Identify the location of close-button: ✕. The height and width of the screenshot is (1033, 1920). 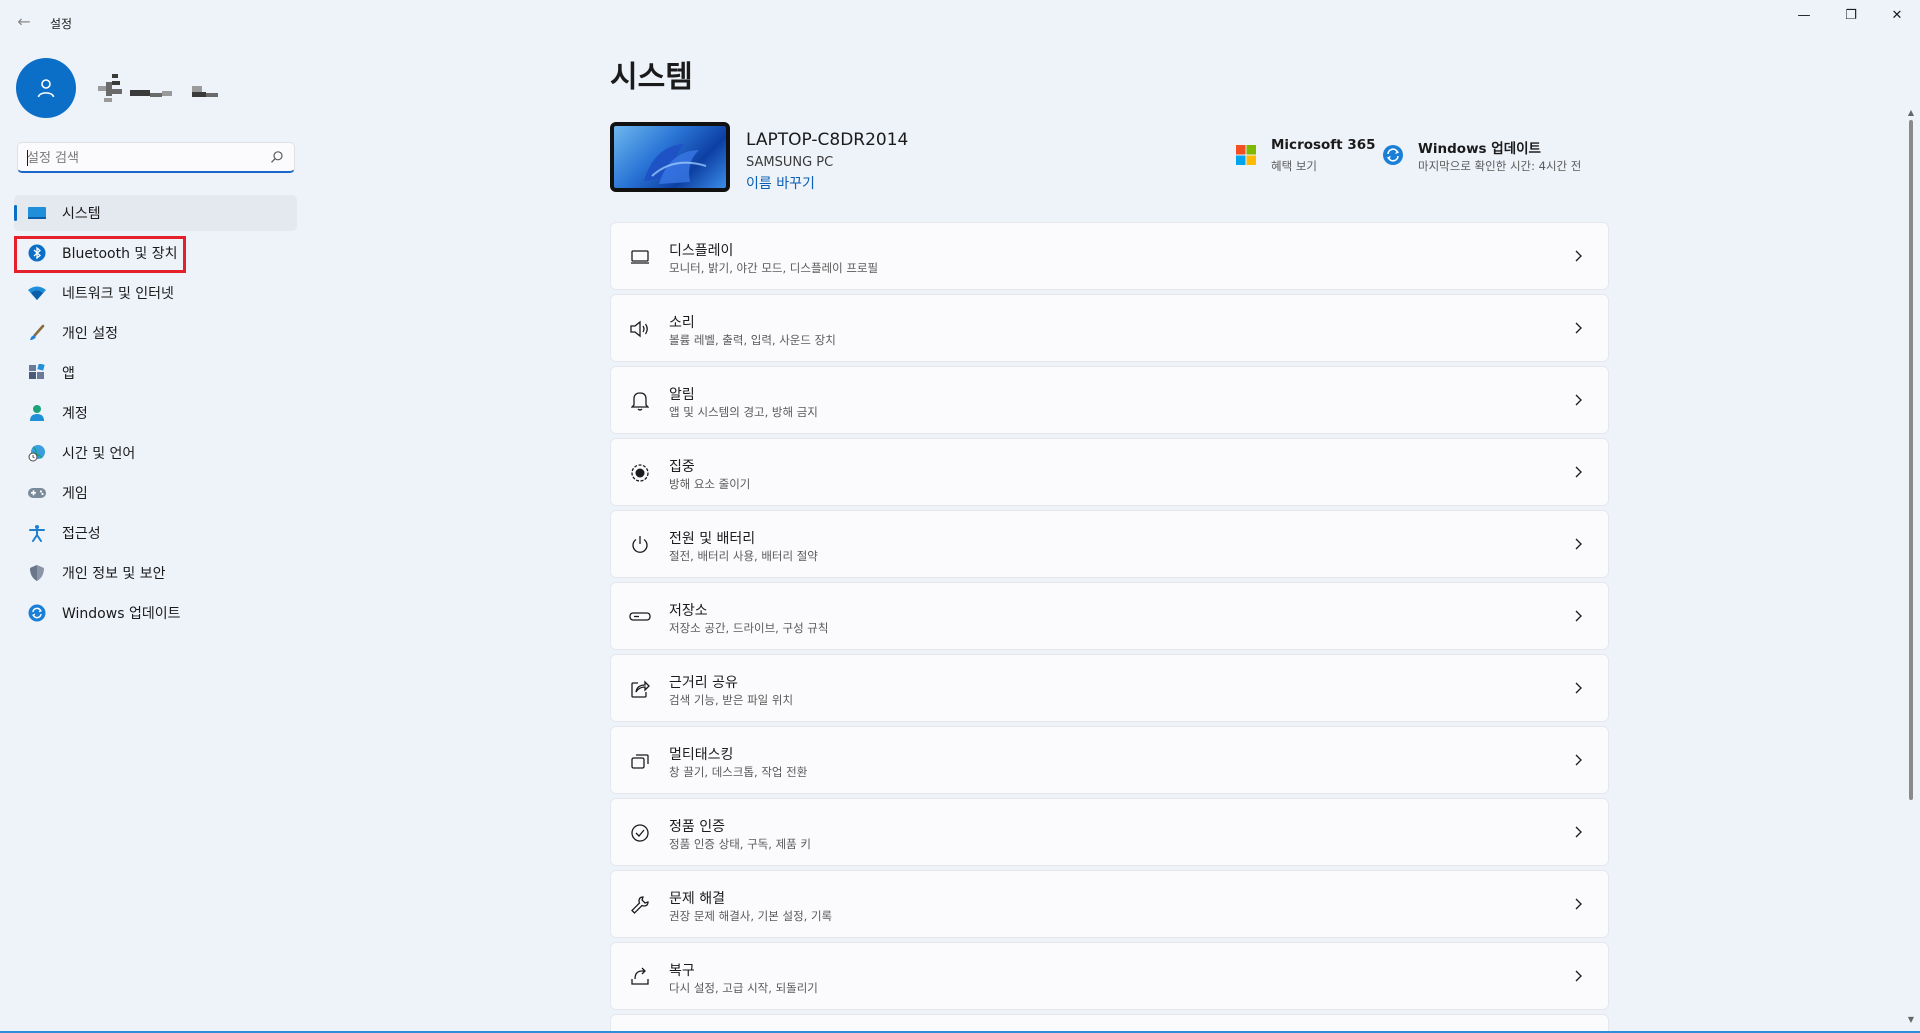
(1897, 16).